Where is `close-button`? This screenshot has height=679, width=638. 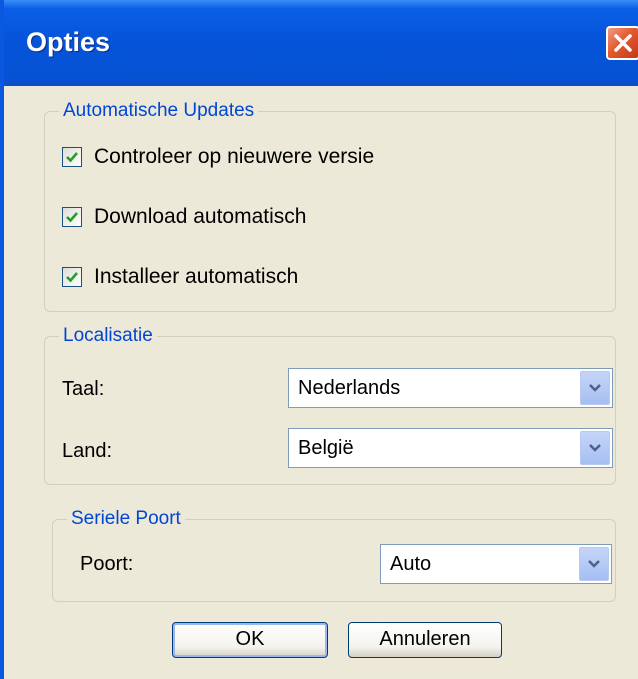 close-button is located at coordinates (622, 43).